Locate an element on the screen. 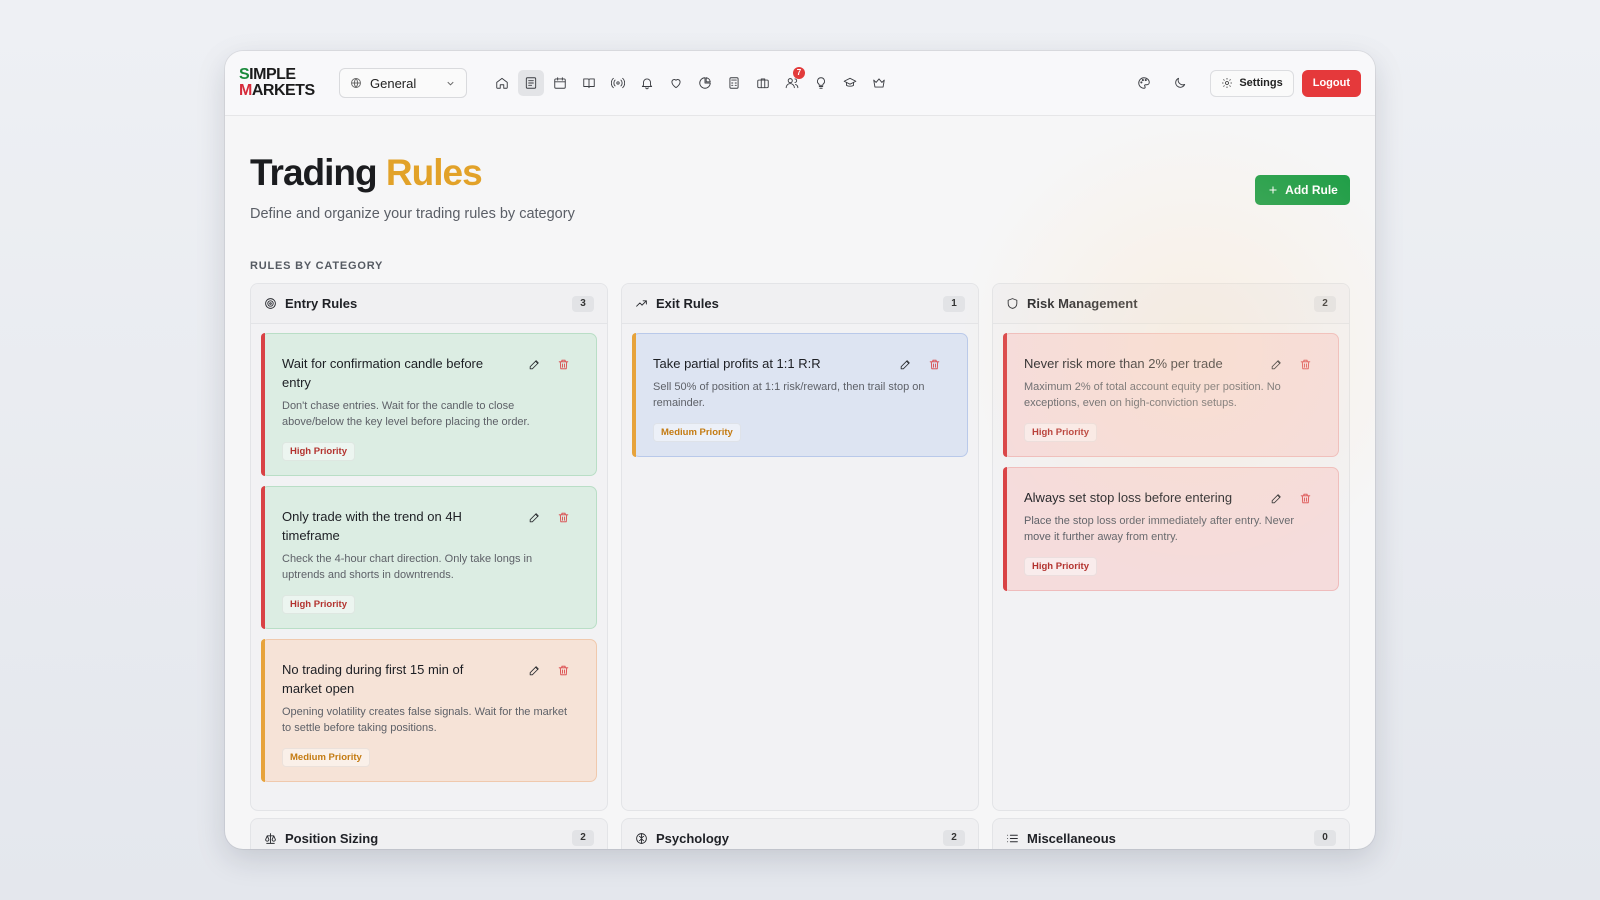  nav-ideas is located at coordinates (821, 83).